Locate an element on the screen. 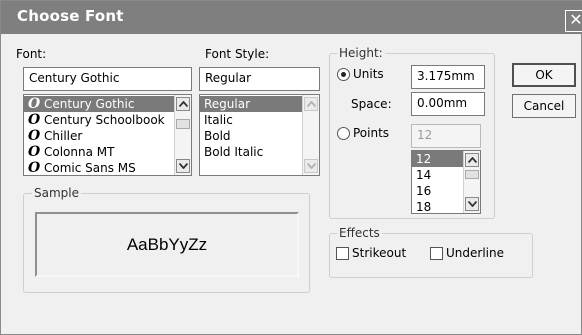 This screenshot has height=335, width=582. list-item: 18 is located at coordinates (437, 206).